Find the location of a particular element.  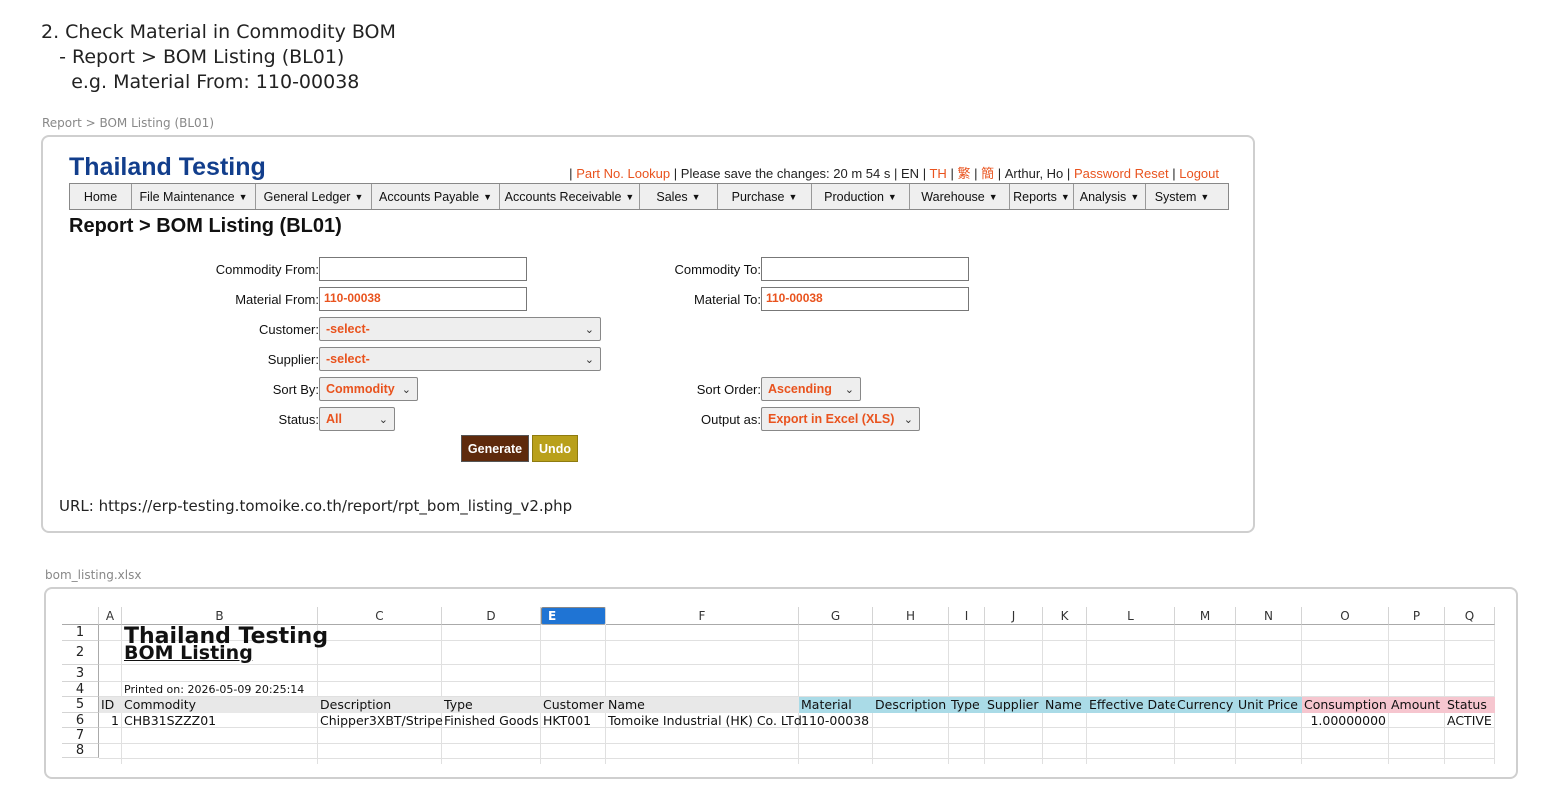

header-cell: Customer is located at coordinates (573, 705).